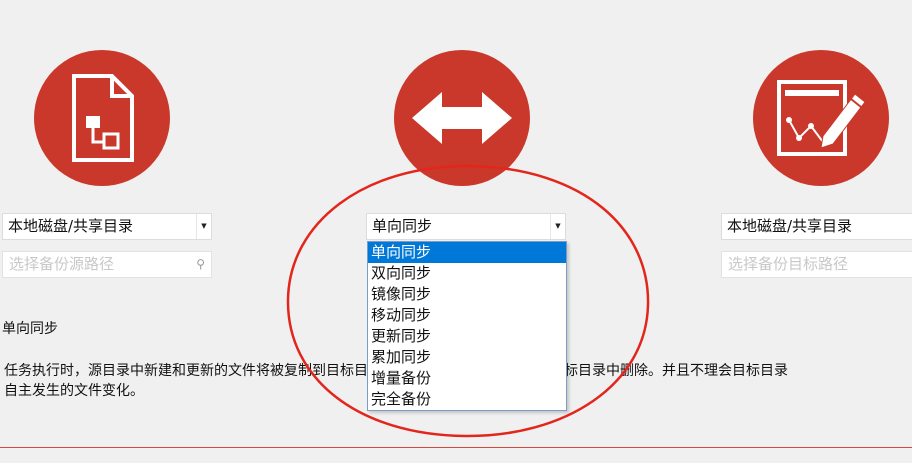  I want to click on source-type-value: 本地磁盘/共享目录, so click(71, 226).